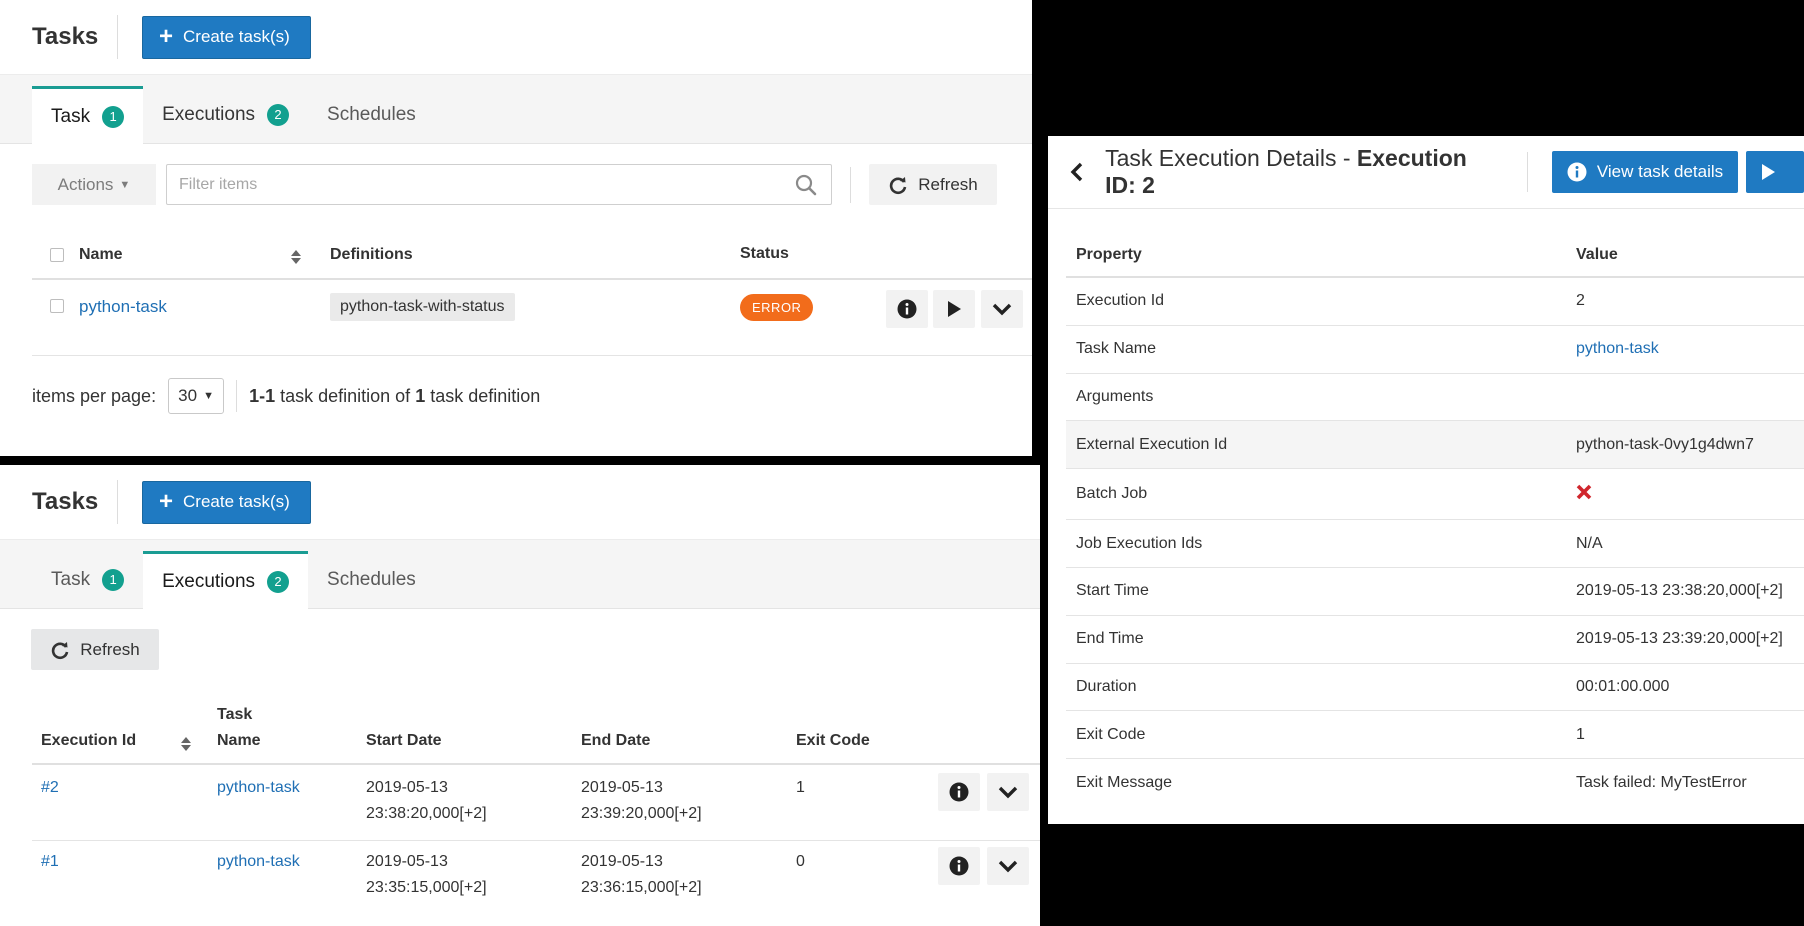 This screenshot has height=926, width=1804. What do you see at coordinates (1106, 686) in the screenshot?
I see `property-key: Duration` at bounding box center [1106, 686].